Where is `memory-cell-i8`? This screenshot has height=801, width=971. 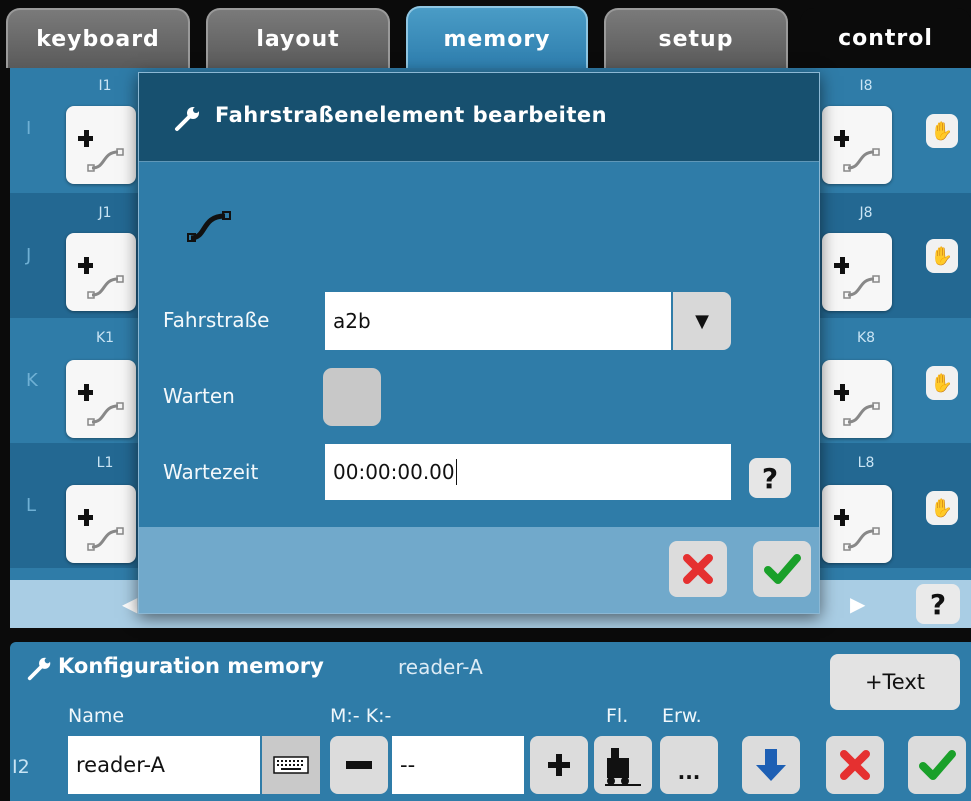 memory-cell-i8 is located at coordinates (857, 145).